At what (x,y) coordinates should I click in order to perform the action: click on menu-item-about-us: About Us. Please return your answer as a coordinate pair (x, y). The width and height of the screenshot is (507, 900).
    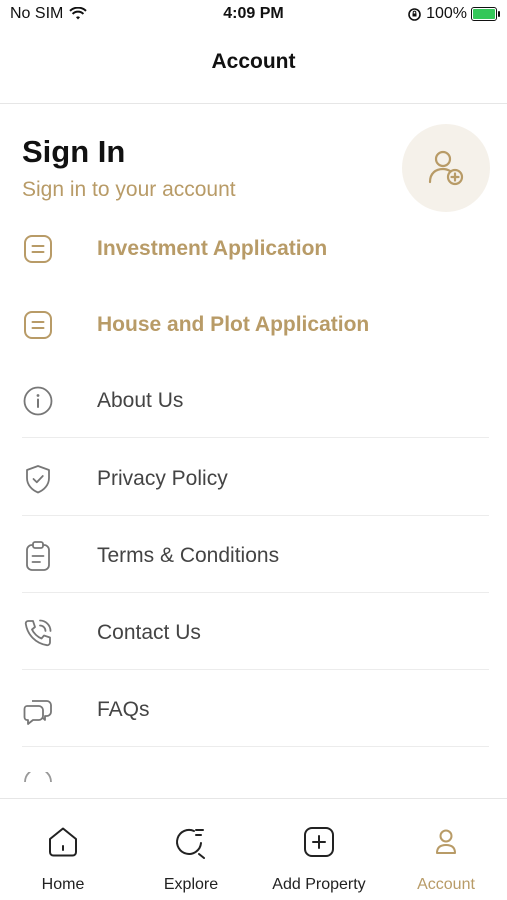
    Looking at the image, I should click on (253, 401).